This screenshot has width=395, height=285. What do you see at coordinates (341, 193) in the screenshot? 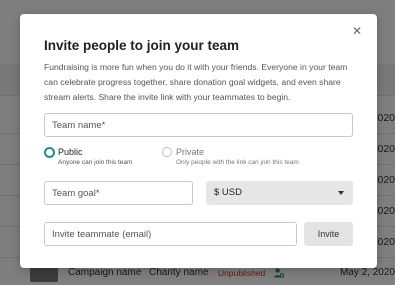
I see `chevron-down-icon` at bounding box center [341, 193].